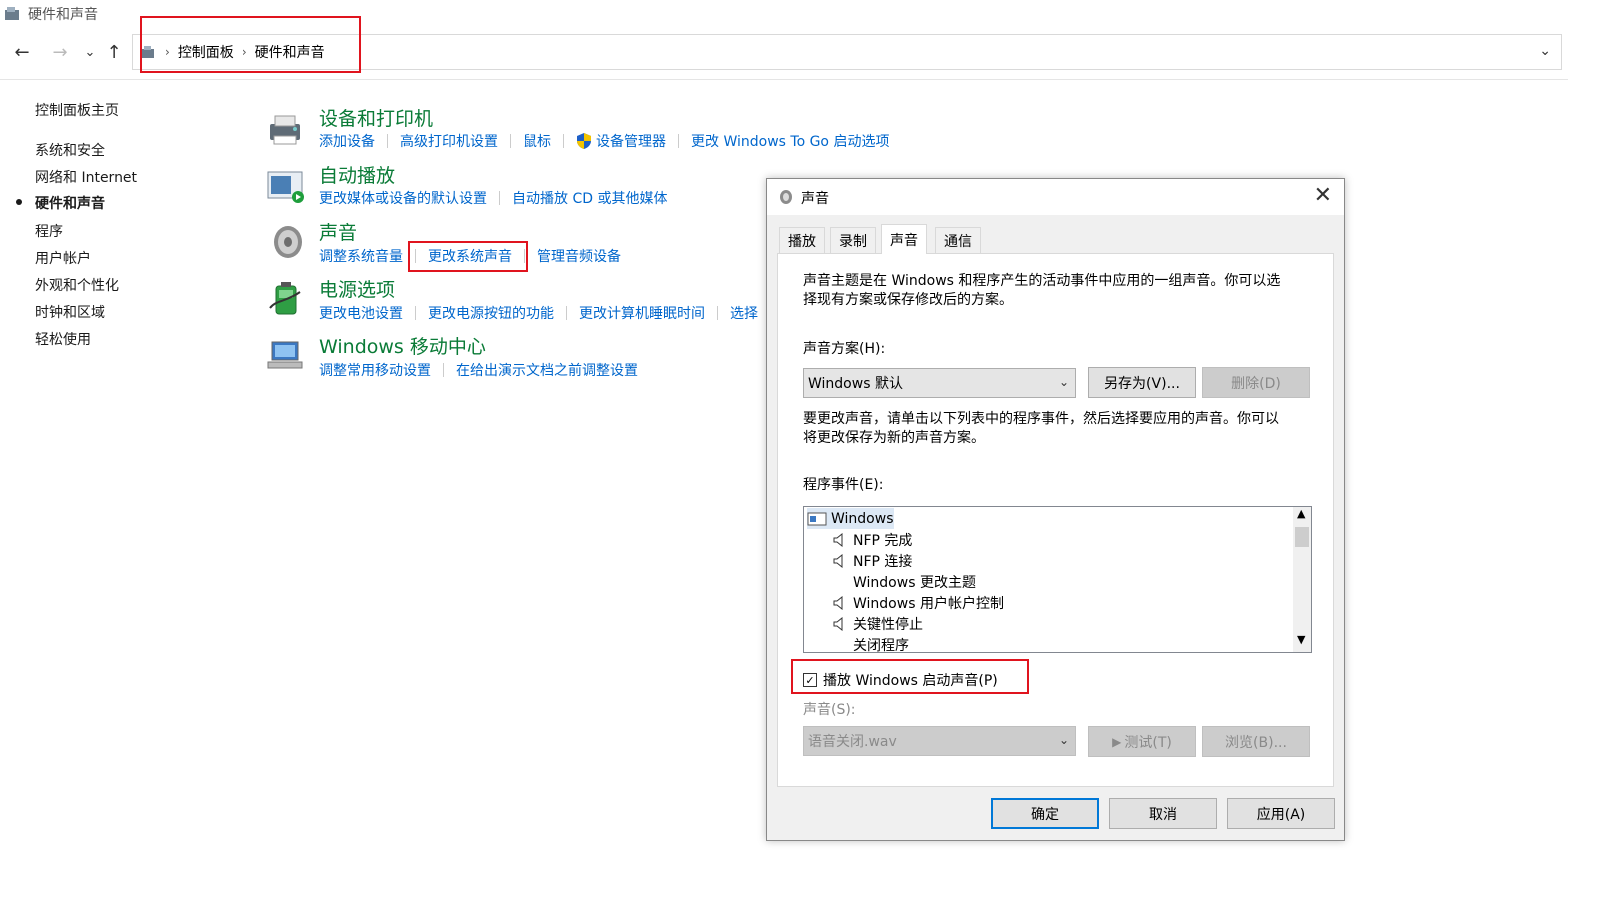 This screenshot has width=1611, height=922. Describe the element at coordinates (802, 240) in the screenshot. I see `tab-playback: 播放` at that location.